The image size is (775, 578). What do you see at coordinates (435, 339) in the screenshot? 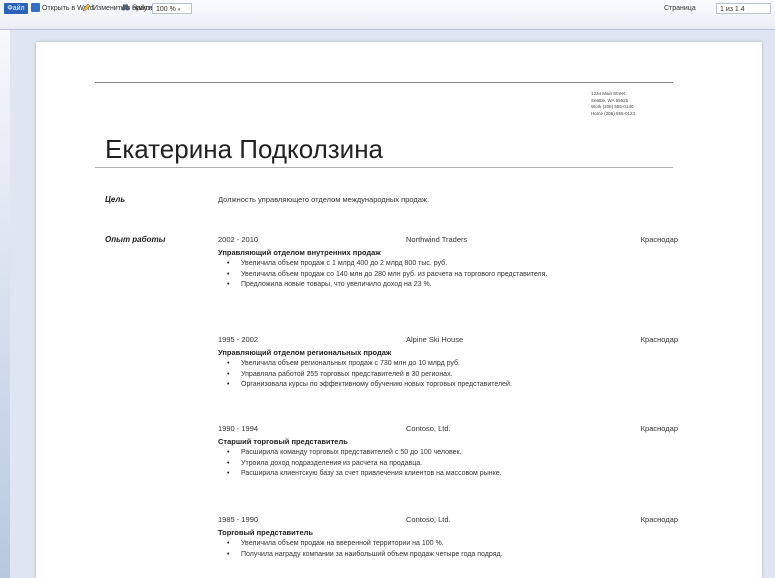
I see `job-company: Alpine Ski House` at bounding box center [435, 339].